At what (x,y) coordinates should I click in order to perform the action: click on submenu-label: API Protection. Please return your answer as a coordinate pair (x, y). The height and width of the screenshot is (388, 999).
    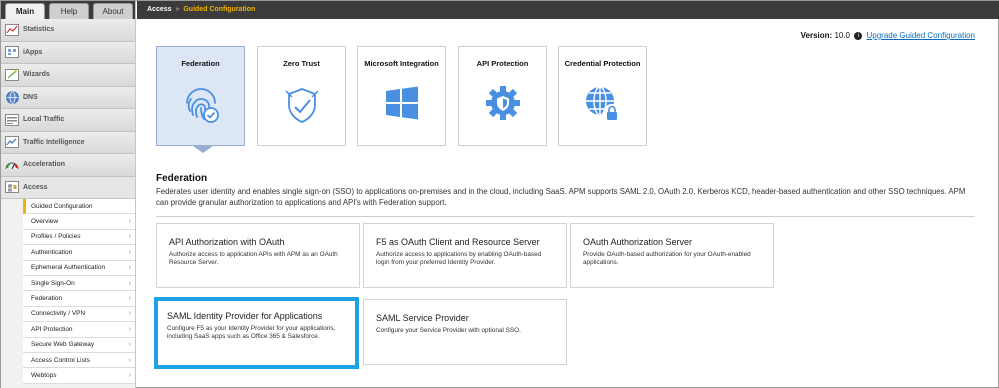
    Looking at the image, I should click on (52, 329).